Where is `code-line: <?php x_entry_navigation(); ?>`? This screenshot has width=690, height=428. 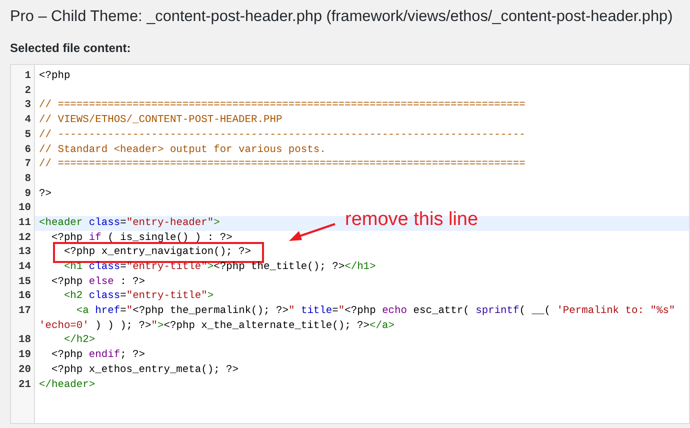 code-line: <?php x_entry_navigation(); ?> is located at coordinates (157, 252).